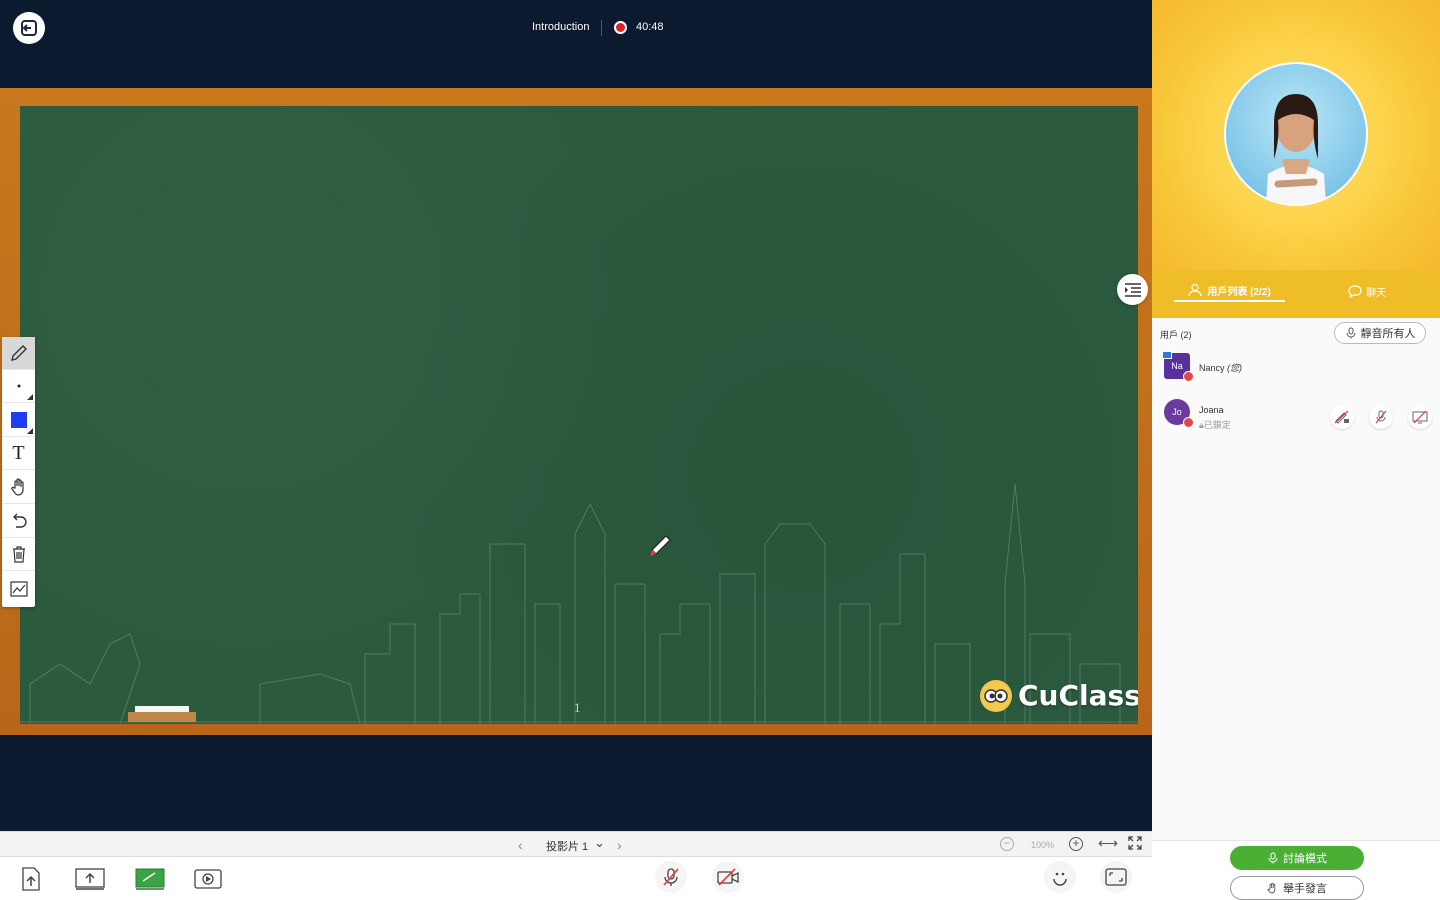 Image resolution: width=1440 pixels, height=900 pixels. Describe the element at coordinates (1239, 292) in the screenshot. I see `tab-user-list-label: 用戶列表 (2/2)` at that location.